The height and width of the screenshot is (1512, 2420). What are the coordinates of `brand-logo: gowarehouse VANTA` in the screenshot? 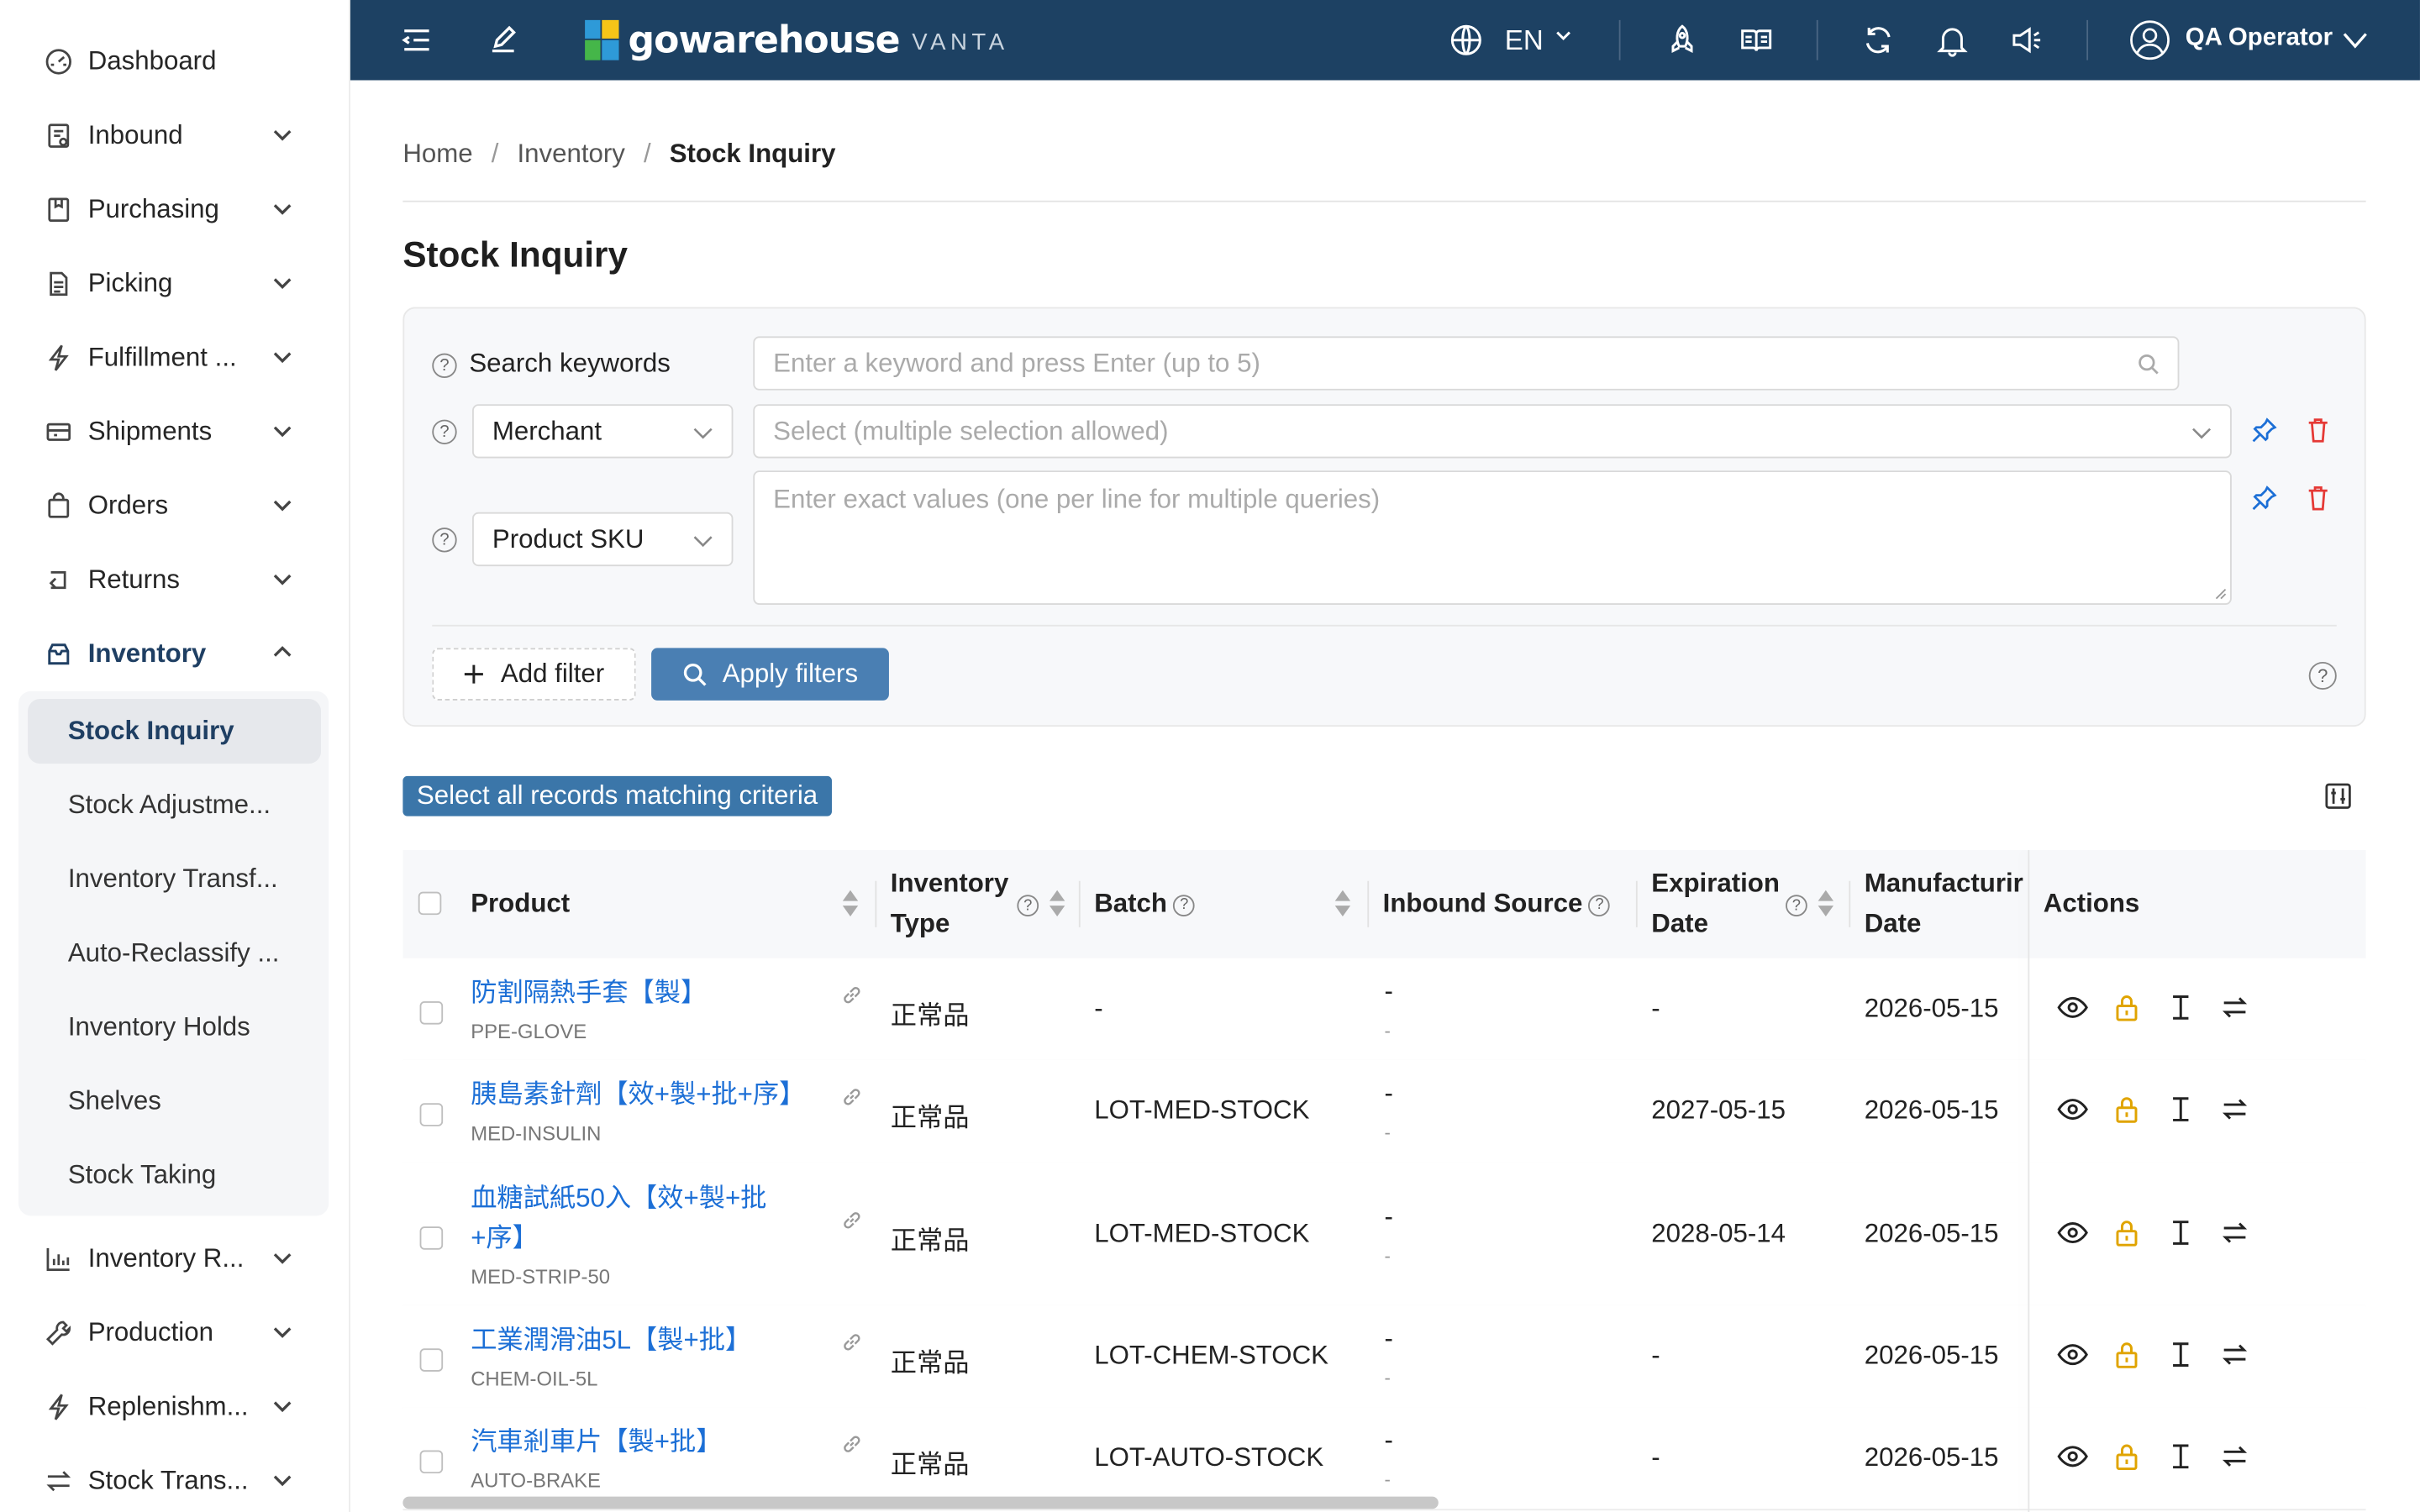 It's located at (796, 40).